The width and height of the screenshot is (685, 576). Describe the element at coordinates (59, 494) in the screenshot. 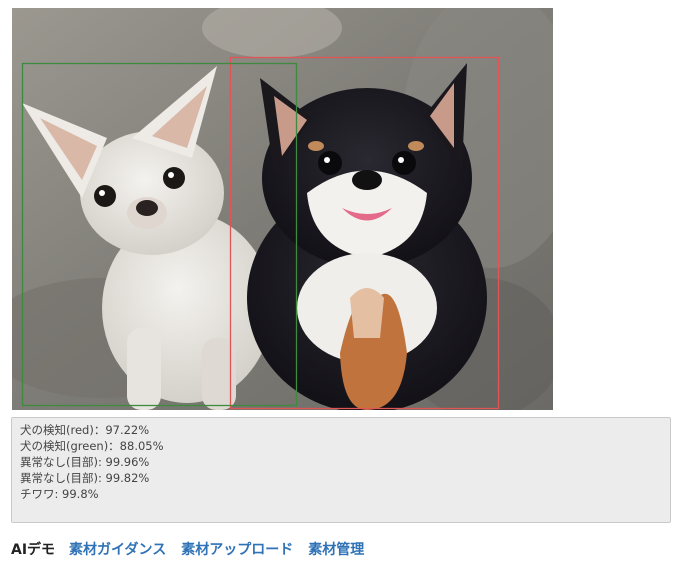

I see `result-line-breed: チワワ: 99.8%` at that location.